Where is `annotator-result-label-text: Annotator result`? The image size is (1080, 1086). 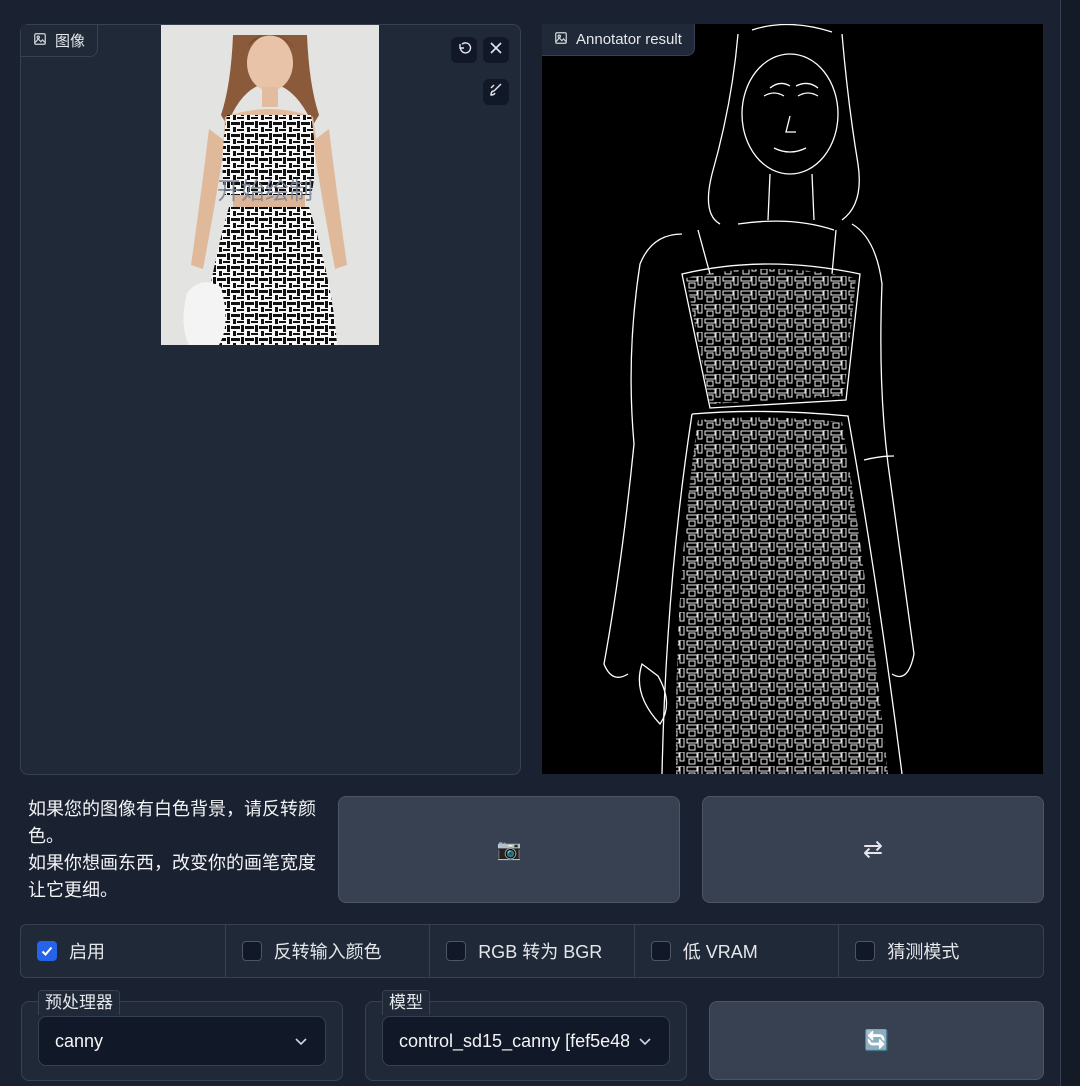 annotator-result-label-text: Annotator result is located at coordinates (629, 39).